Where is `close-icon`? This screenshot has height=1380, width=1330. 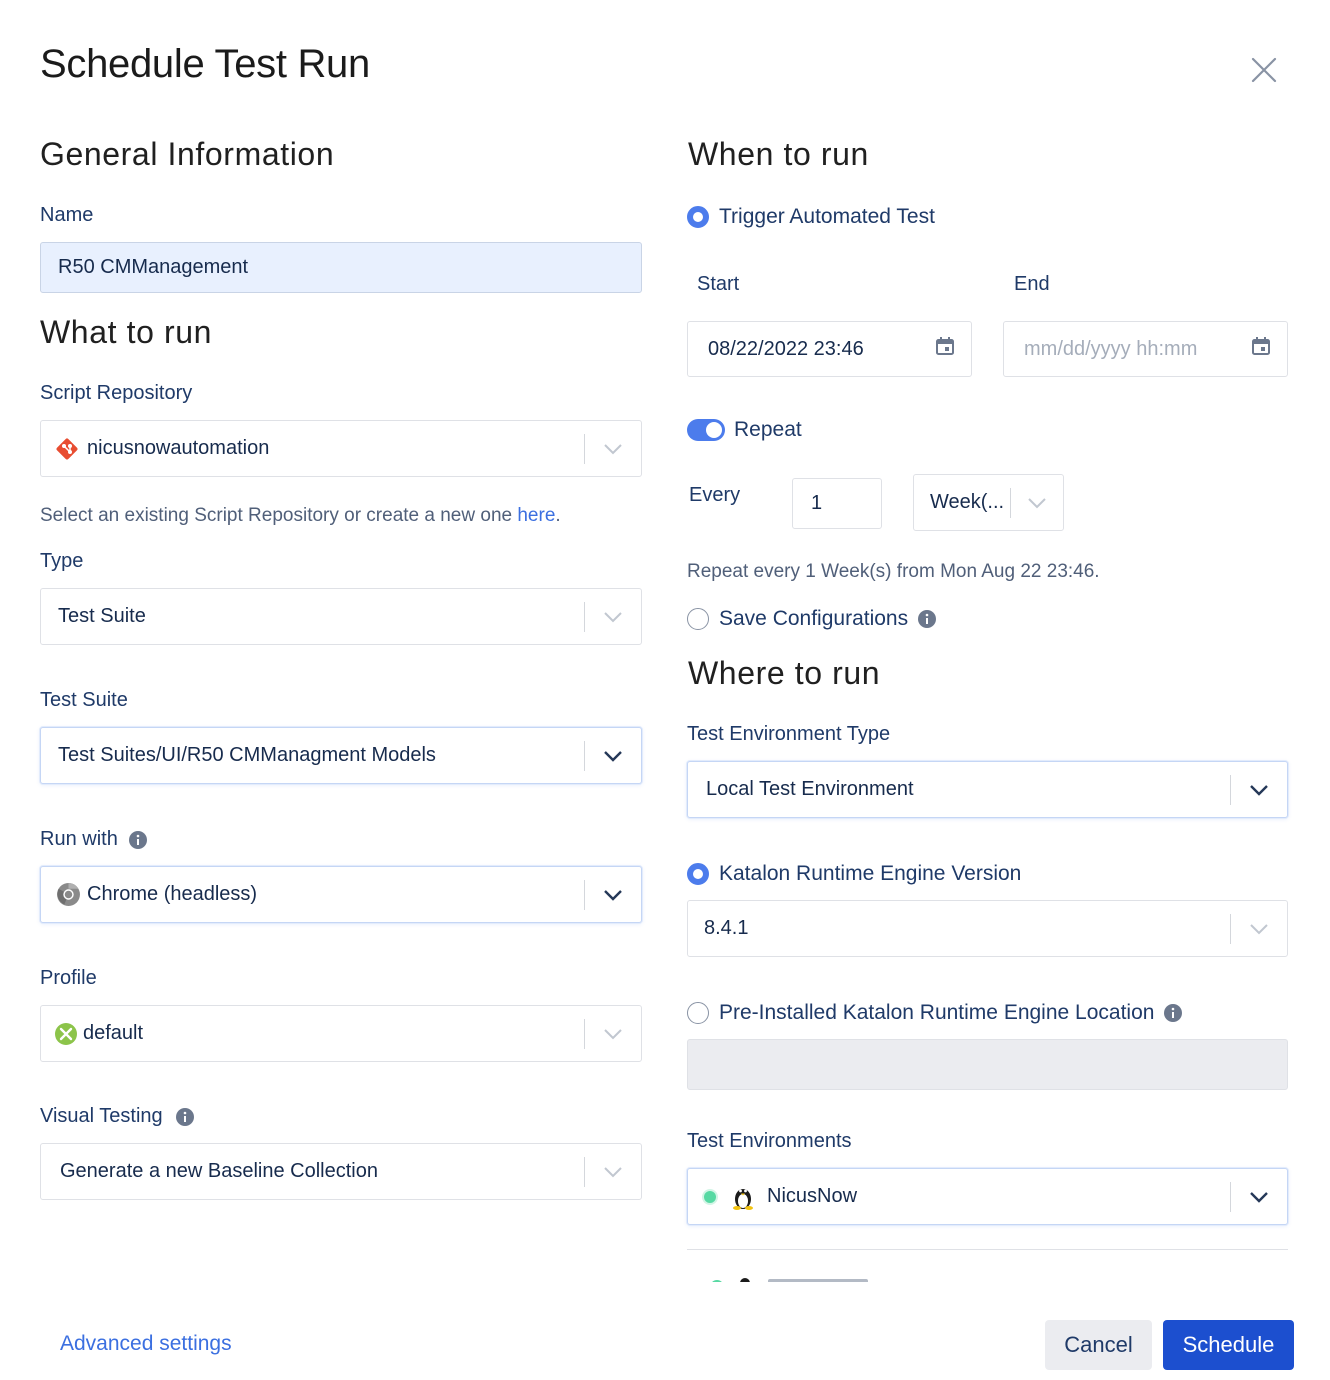
close-icon is located at coordinates (1264, 70).